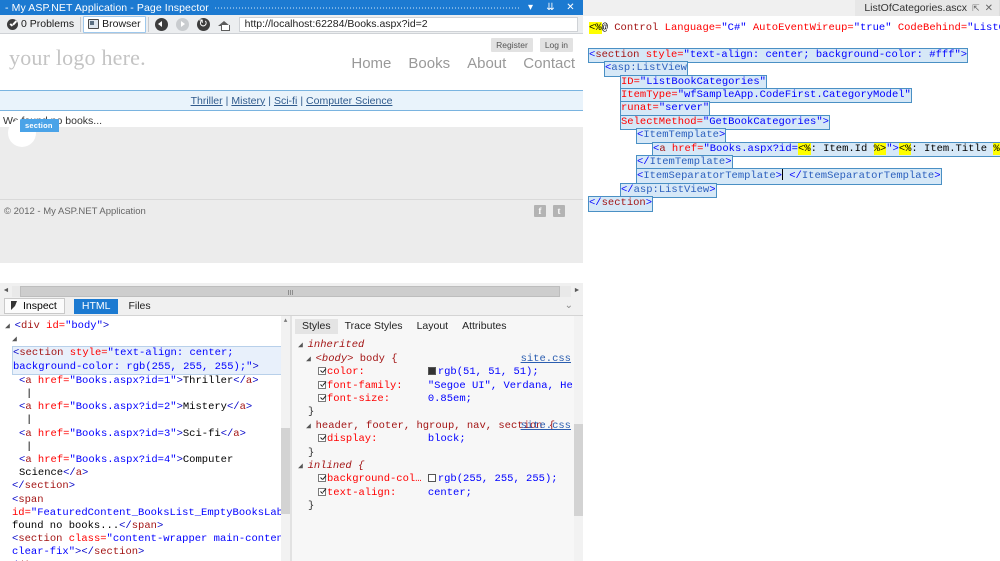 The image size is (1000, 561). Describe the element at coordinates (161, 24) in the screenshot. I see `back-button` at that location.